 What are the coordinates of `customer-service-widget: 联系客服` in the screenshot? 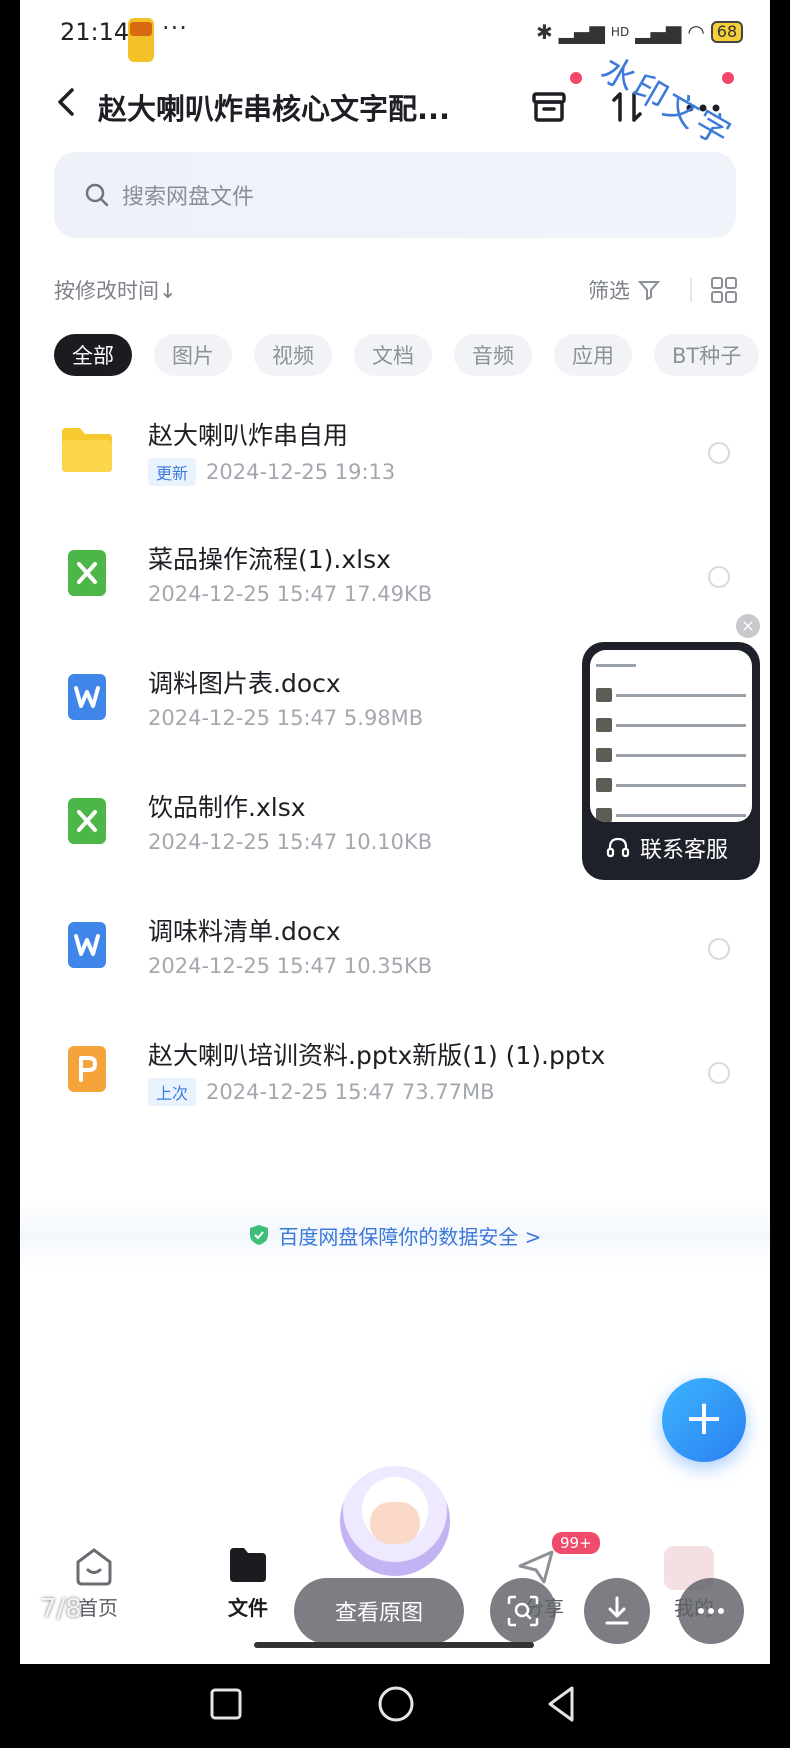 It's located at (671, 761).